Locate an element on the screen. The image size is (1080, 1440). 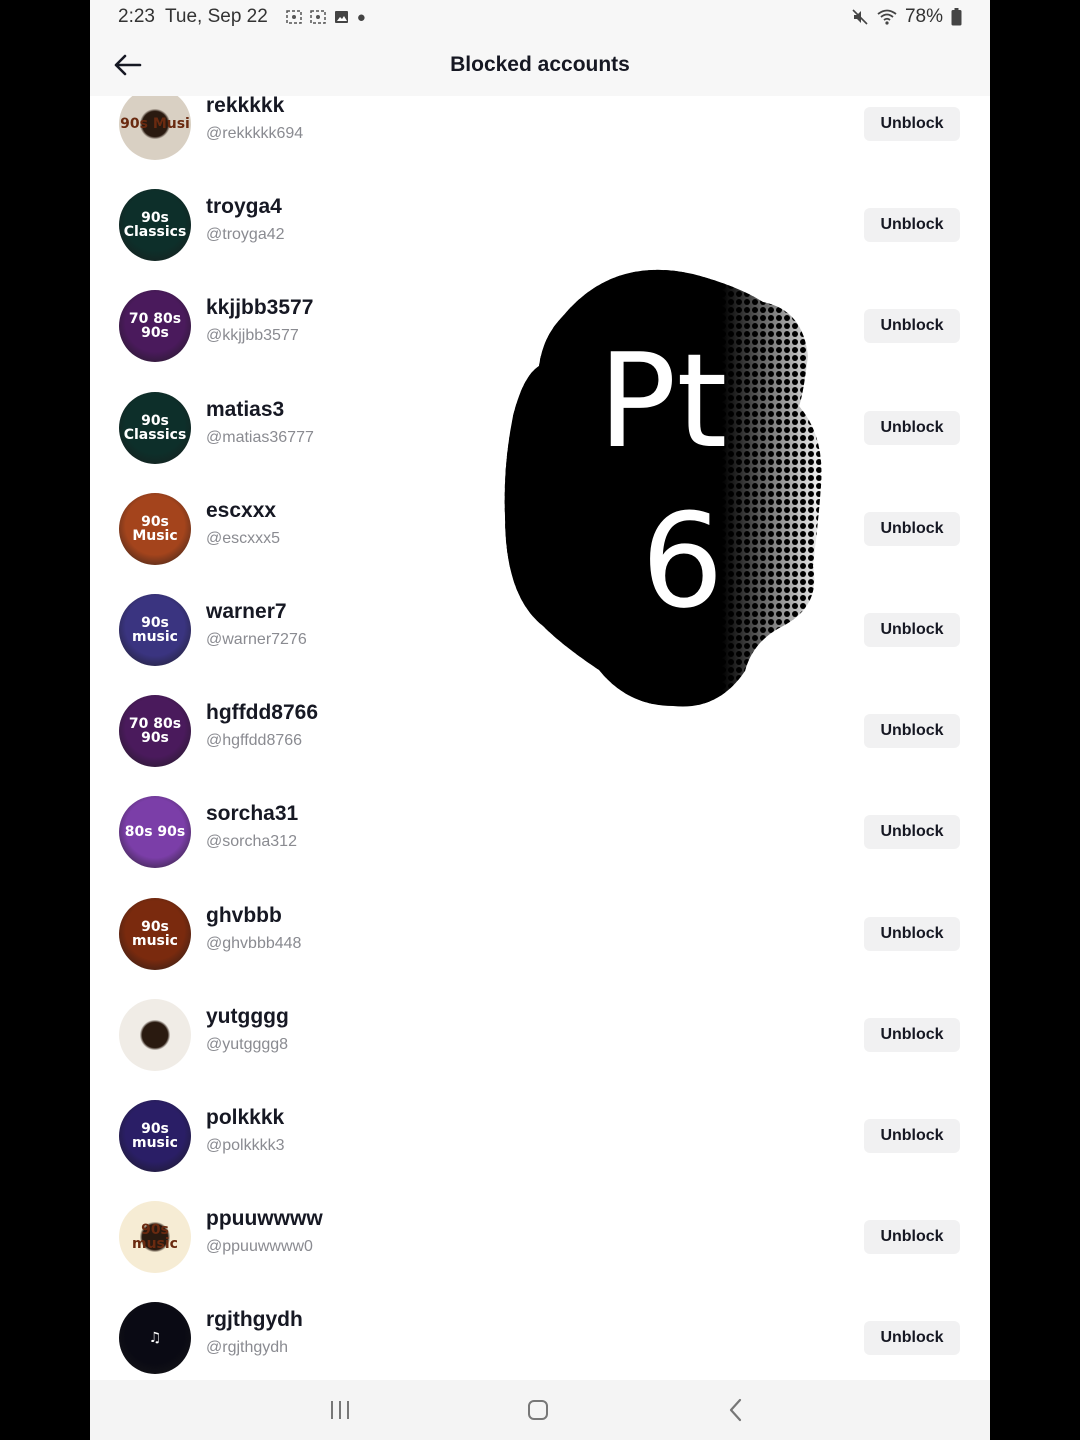
account-handle: @ppuuwwww0 is located at coordinates (259, 1247).